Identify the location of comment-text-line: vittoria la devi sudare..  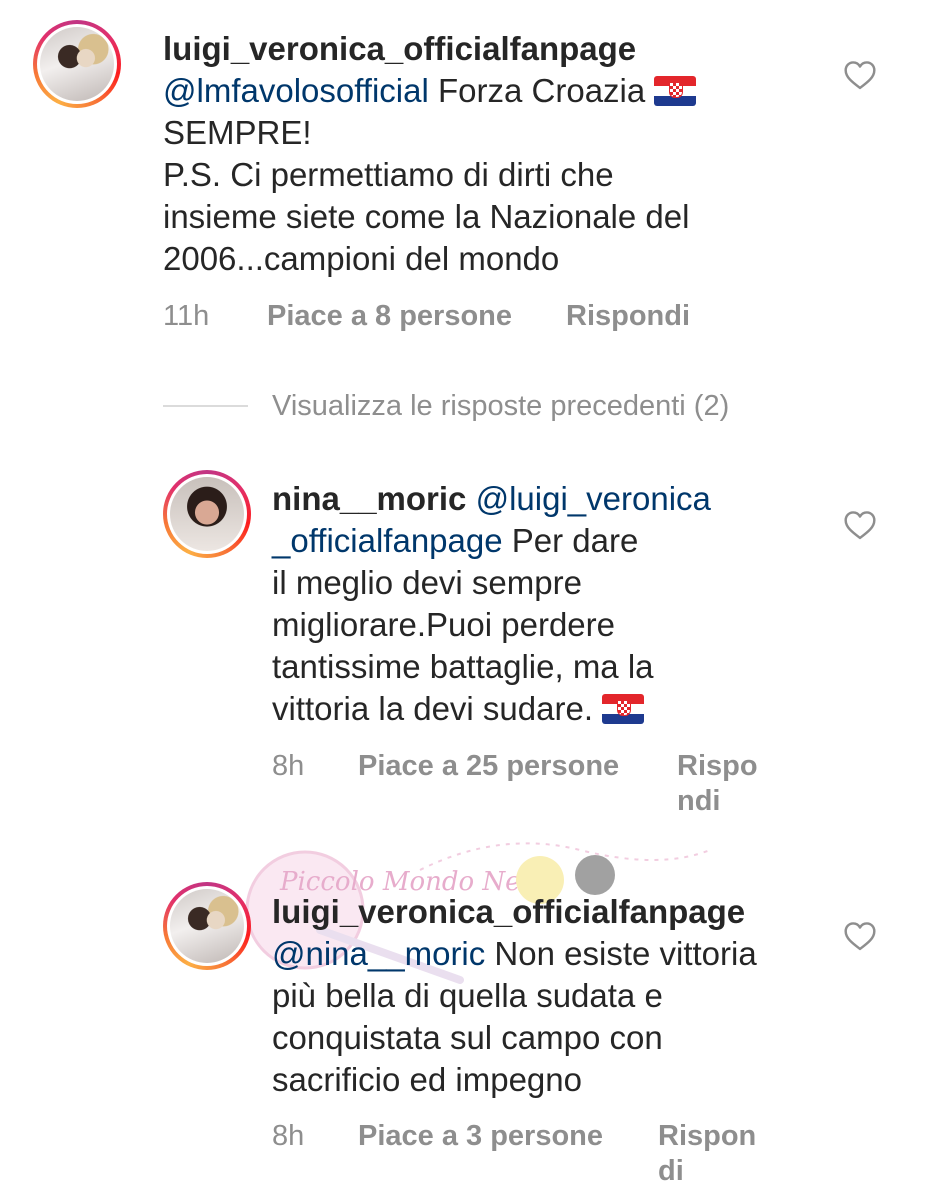
(532, 709).